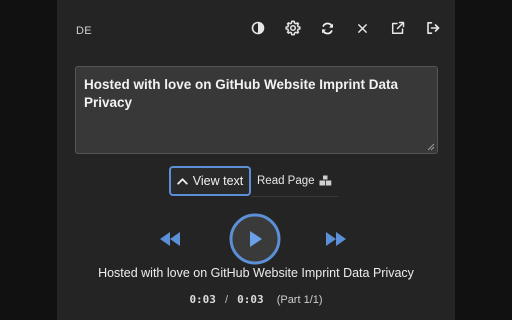  What do you see at coordinates (286, 180) in the screenshot?
I see `read-page-label: Read Page` at bounding box center [286, 180].